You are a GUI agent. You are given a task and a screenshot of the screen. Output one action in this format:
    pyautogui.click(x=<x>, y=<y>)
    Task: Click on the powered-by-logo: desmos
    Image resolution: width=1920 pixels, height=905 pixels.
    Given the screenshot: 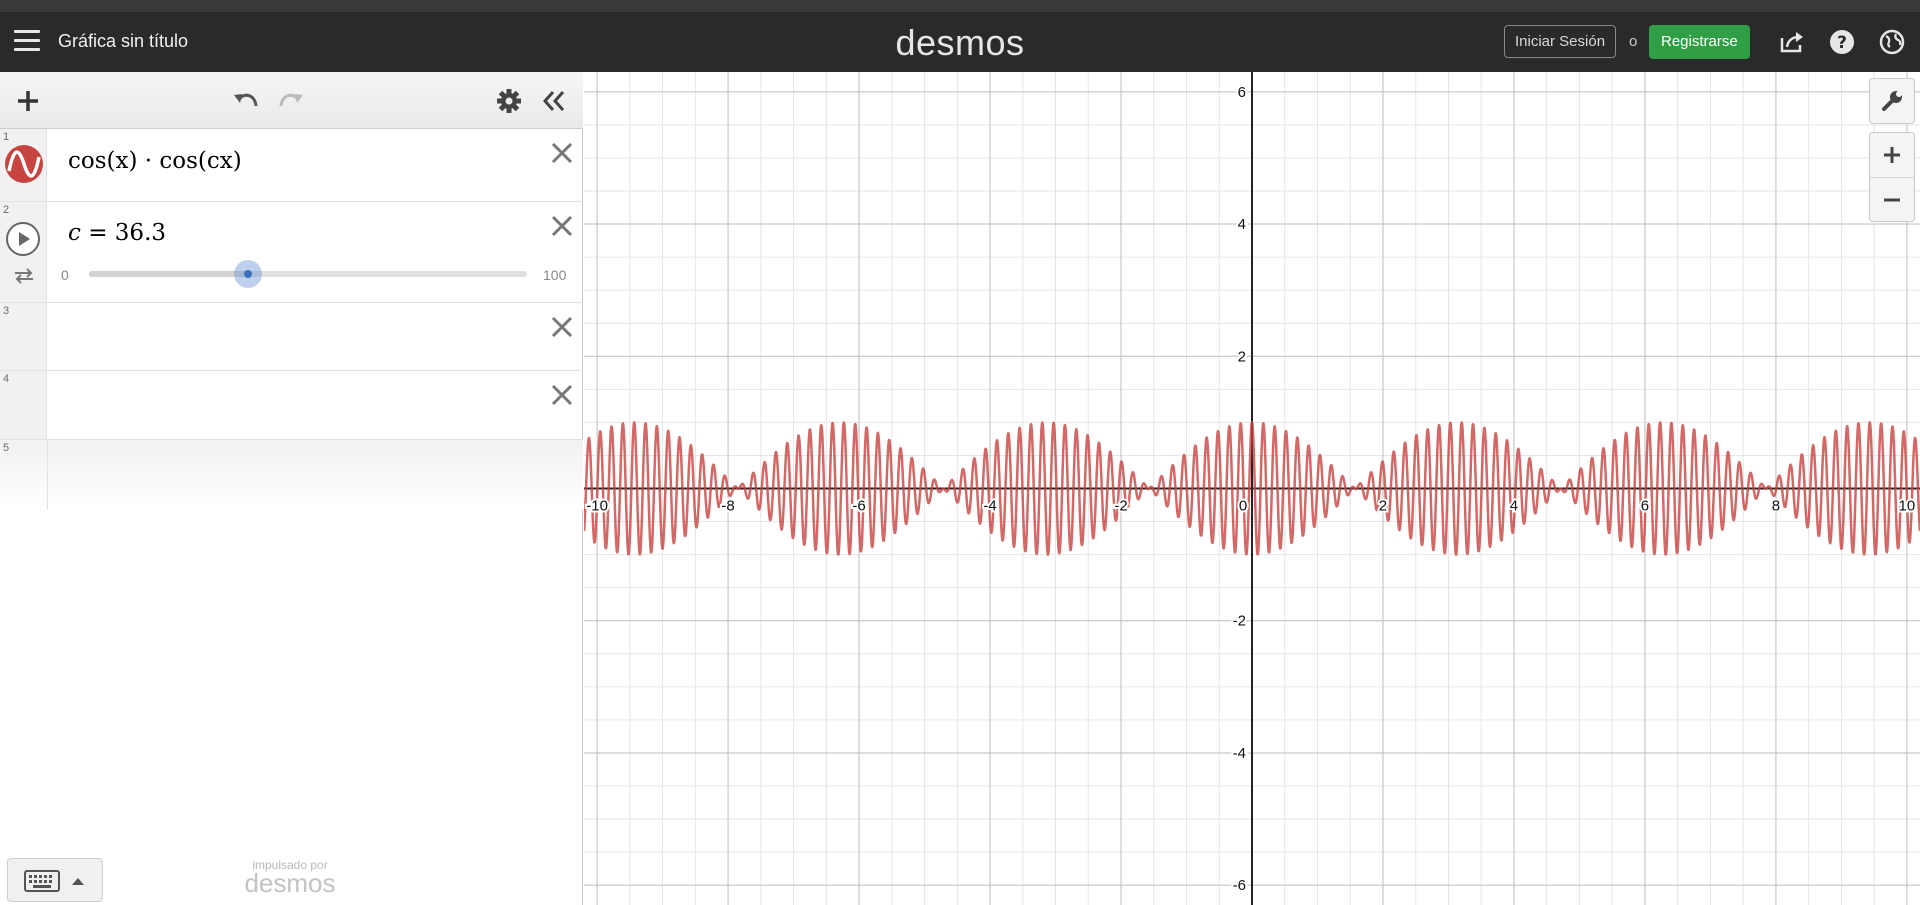 What is the action you would take?
    pyautogui.click(x=290, y=883)
    